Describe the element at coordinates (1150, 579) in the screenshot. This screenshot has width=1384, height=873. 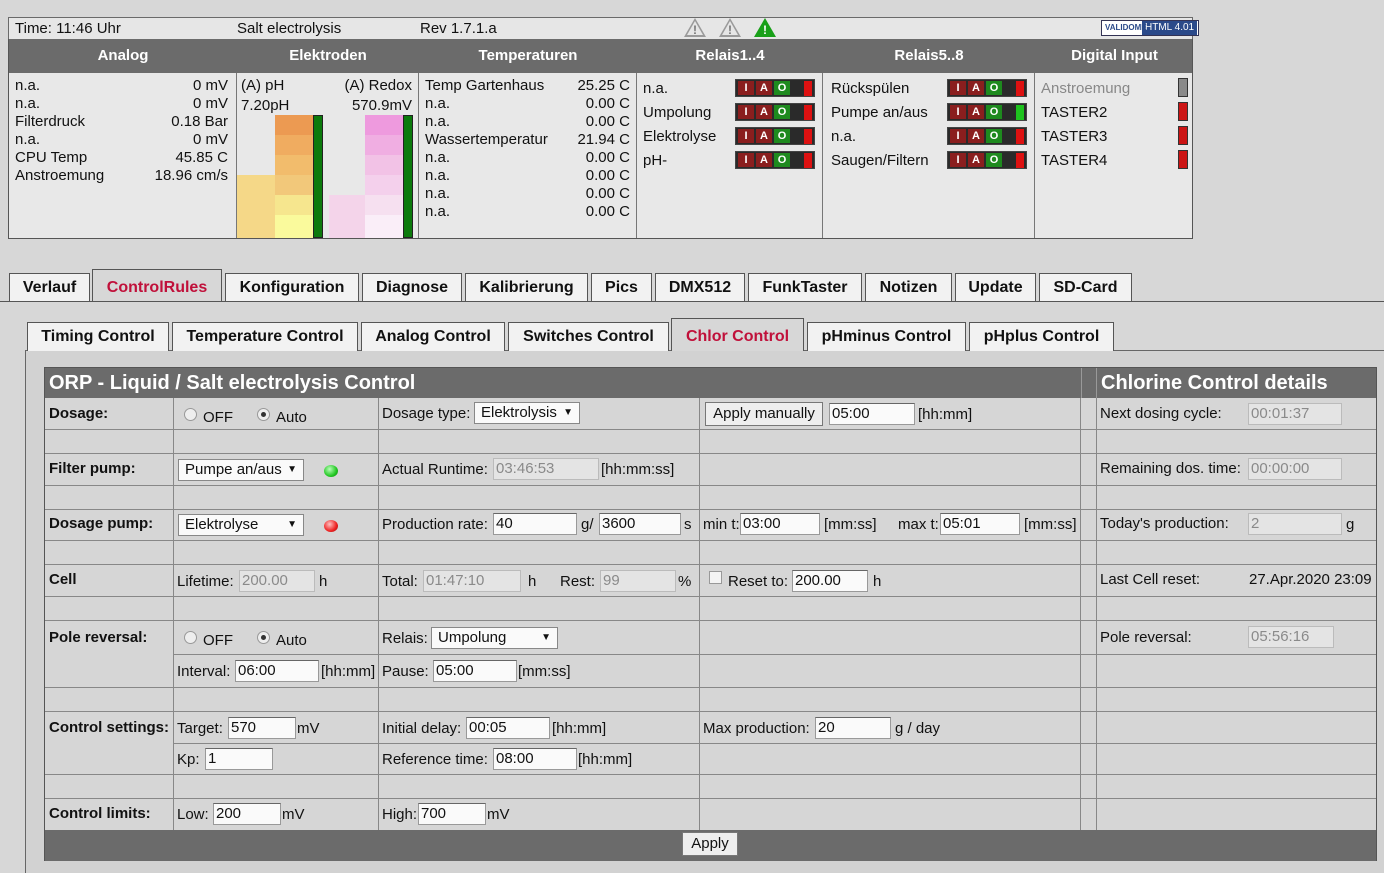
I see `last-reset-label: Last Cell reset:` at that location.